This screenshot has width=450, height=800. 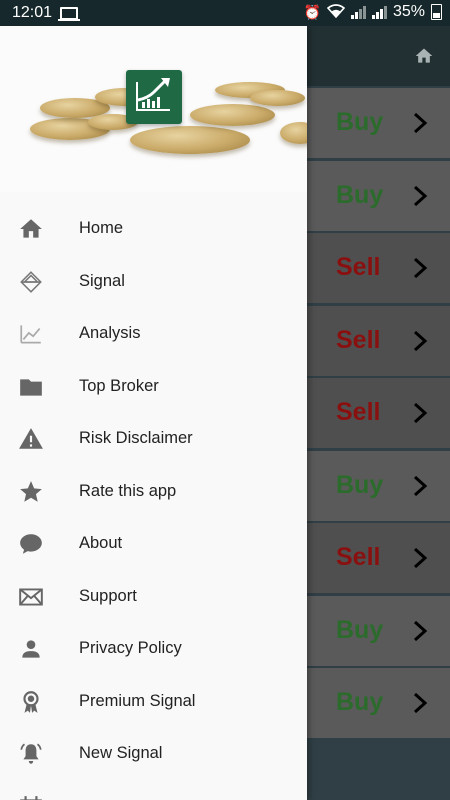 I want to click on analysis-chart-icon, so click(x=31, y=334).